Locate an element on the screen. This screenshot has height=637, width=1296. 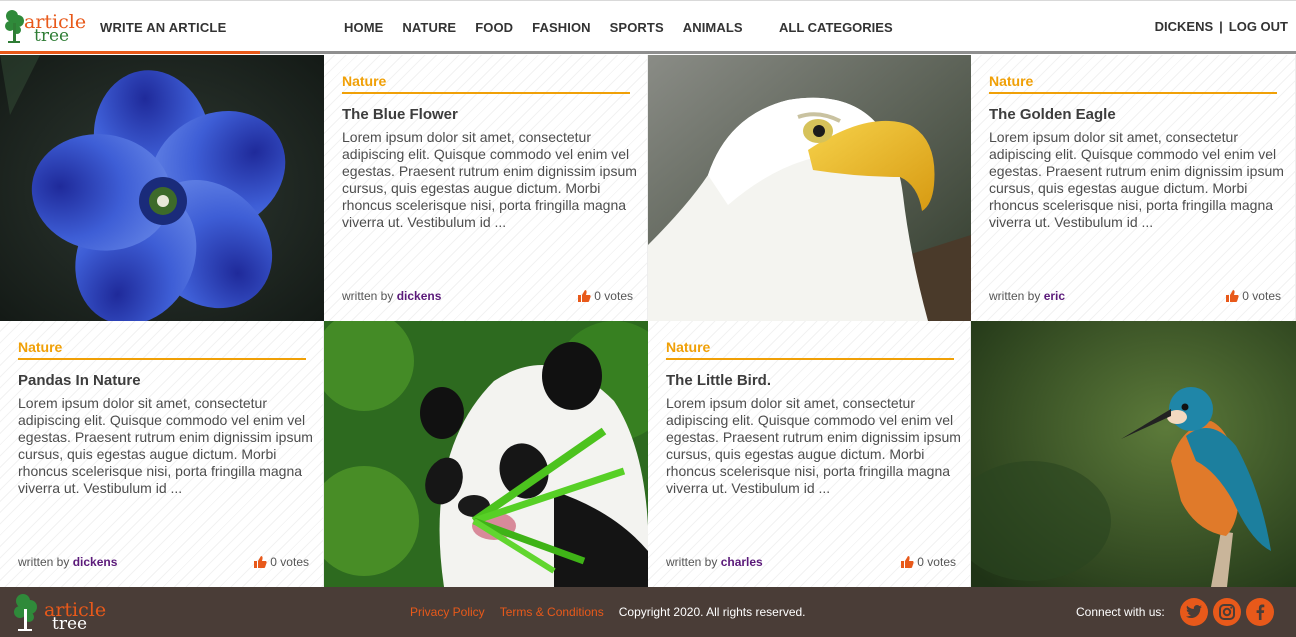
site-logo: article tree is located at coordinates (48, 26).